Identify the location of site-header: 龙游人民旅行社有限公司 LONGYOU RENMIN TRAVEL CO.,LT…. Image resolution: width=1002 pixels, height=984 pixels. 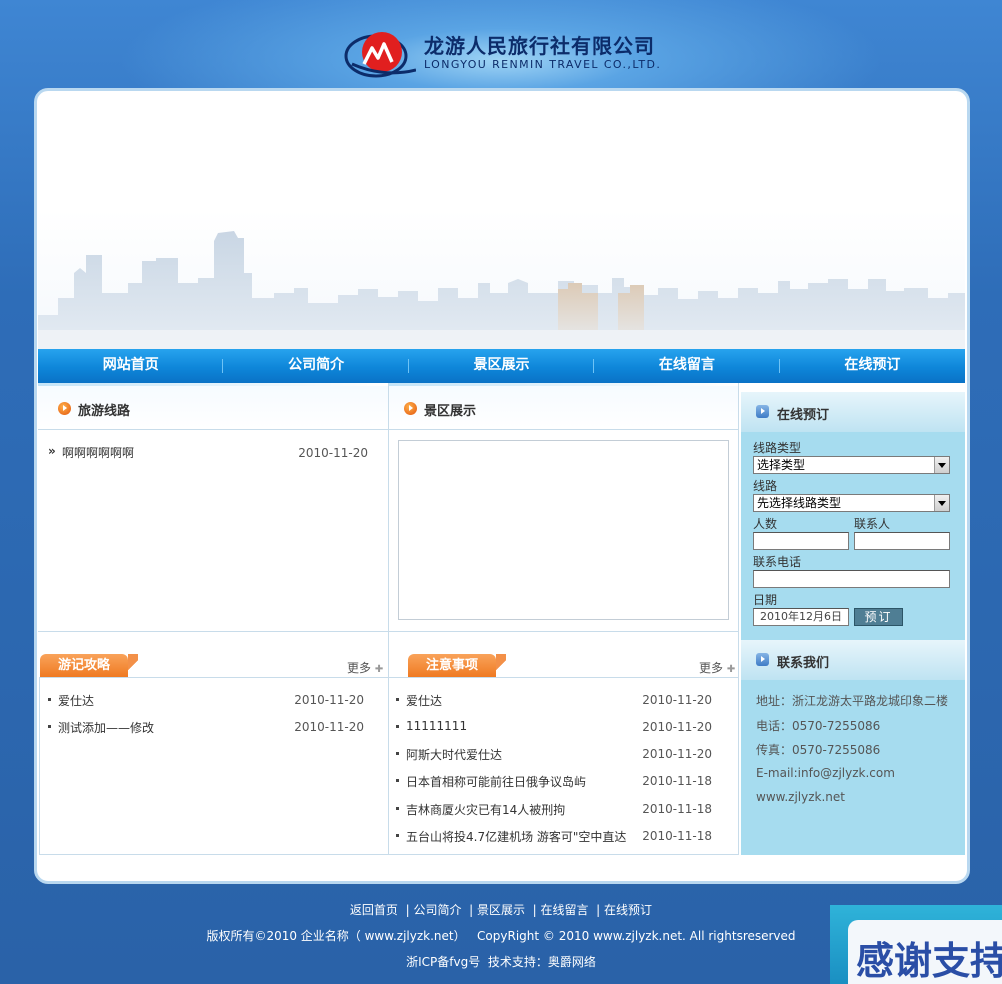
(520, 52).